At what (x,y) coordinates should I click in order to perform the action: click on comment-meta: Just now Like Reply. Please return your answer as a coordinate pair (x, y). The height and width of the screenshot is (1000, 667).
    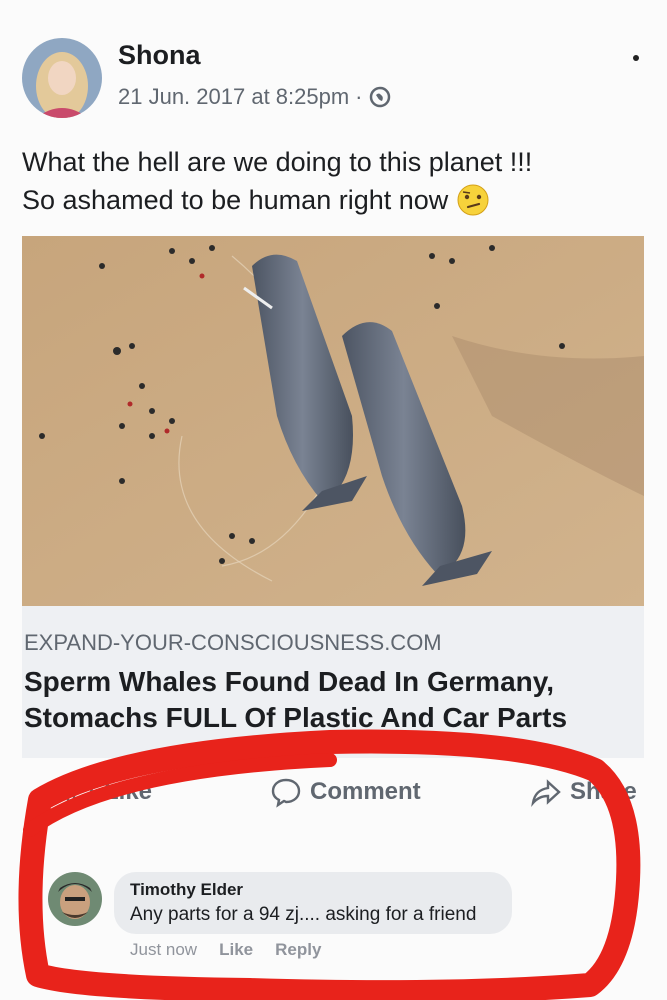
    Looking at the image, I should click on (225, 950).